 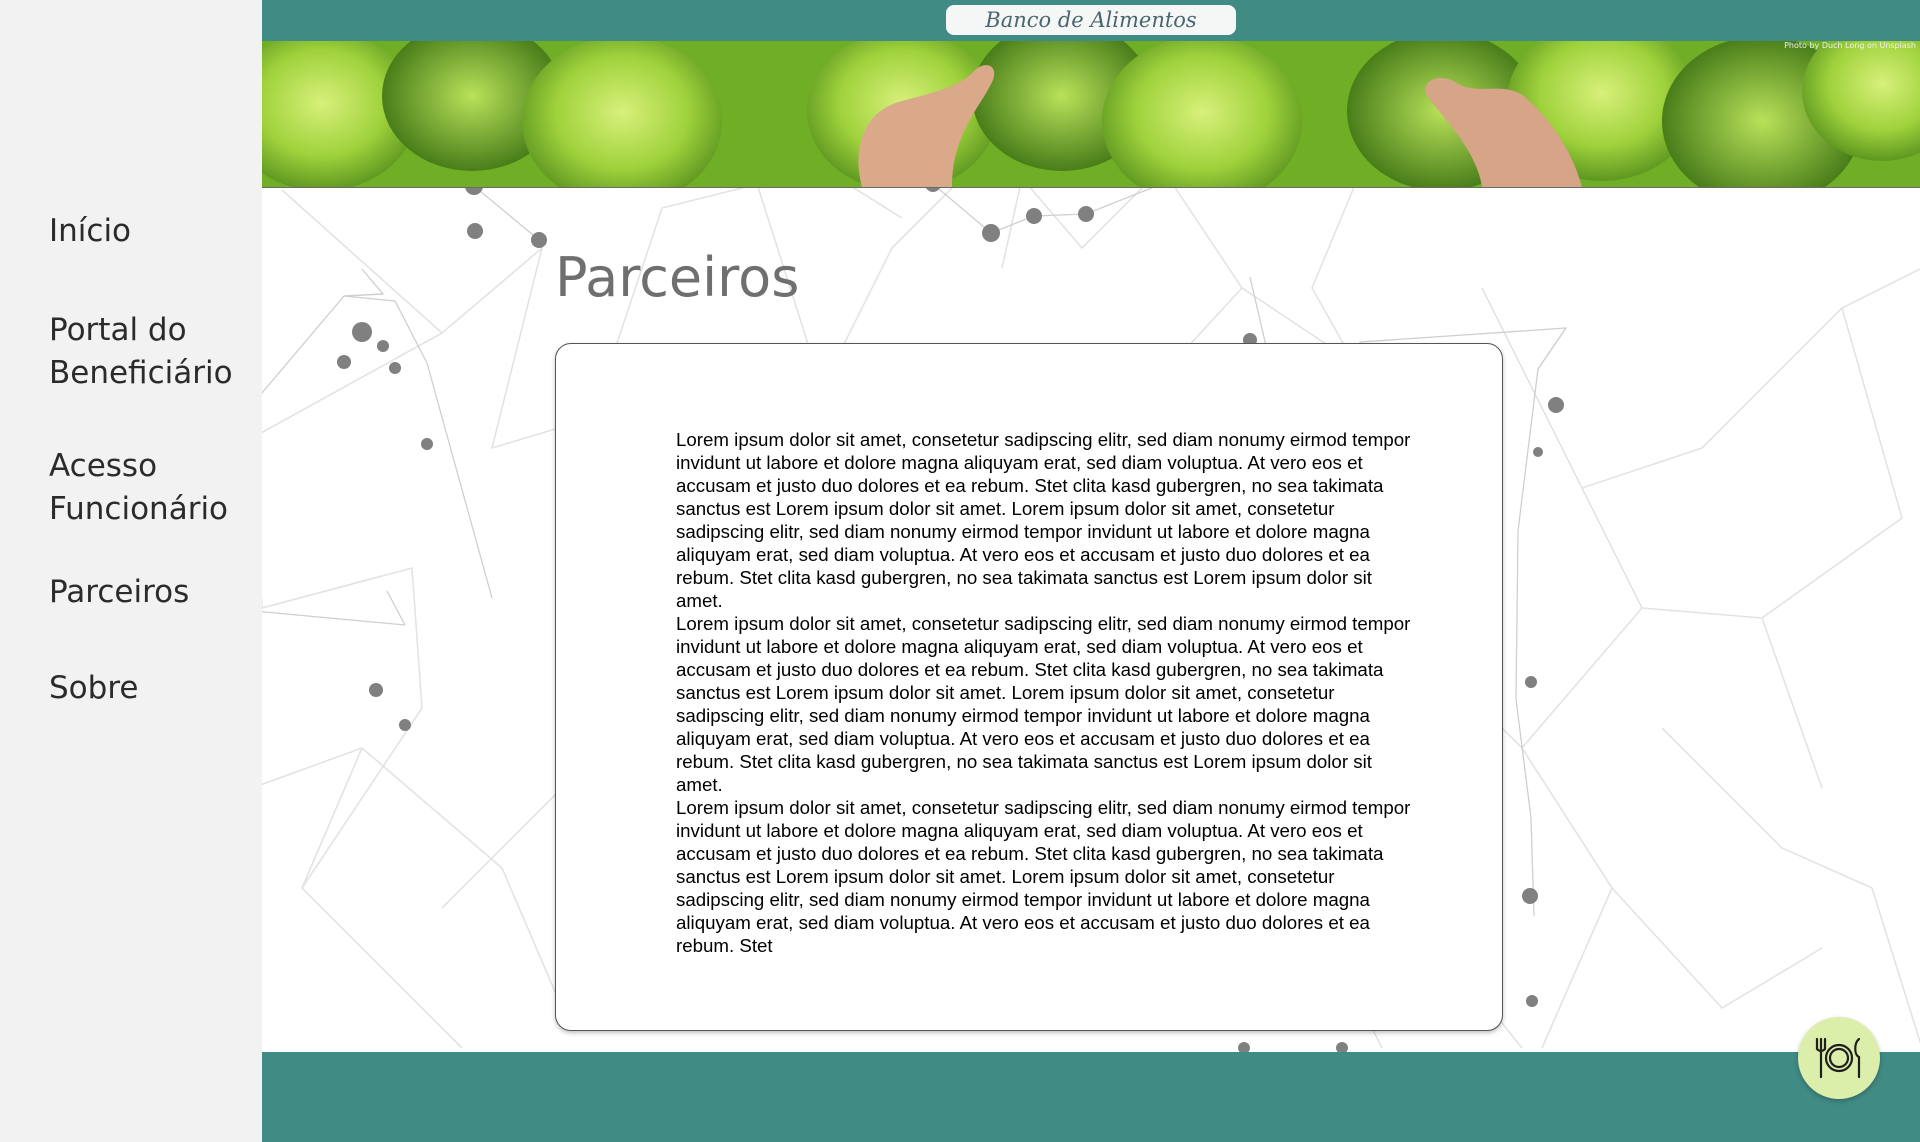 What do you see at coordinates (149, 231) in the screenshot?
I see `sidebar-item-inicio: Início` at bounding box center [149, 231].